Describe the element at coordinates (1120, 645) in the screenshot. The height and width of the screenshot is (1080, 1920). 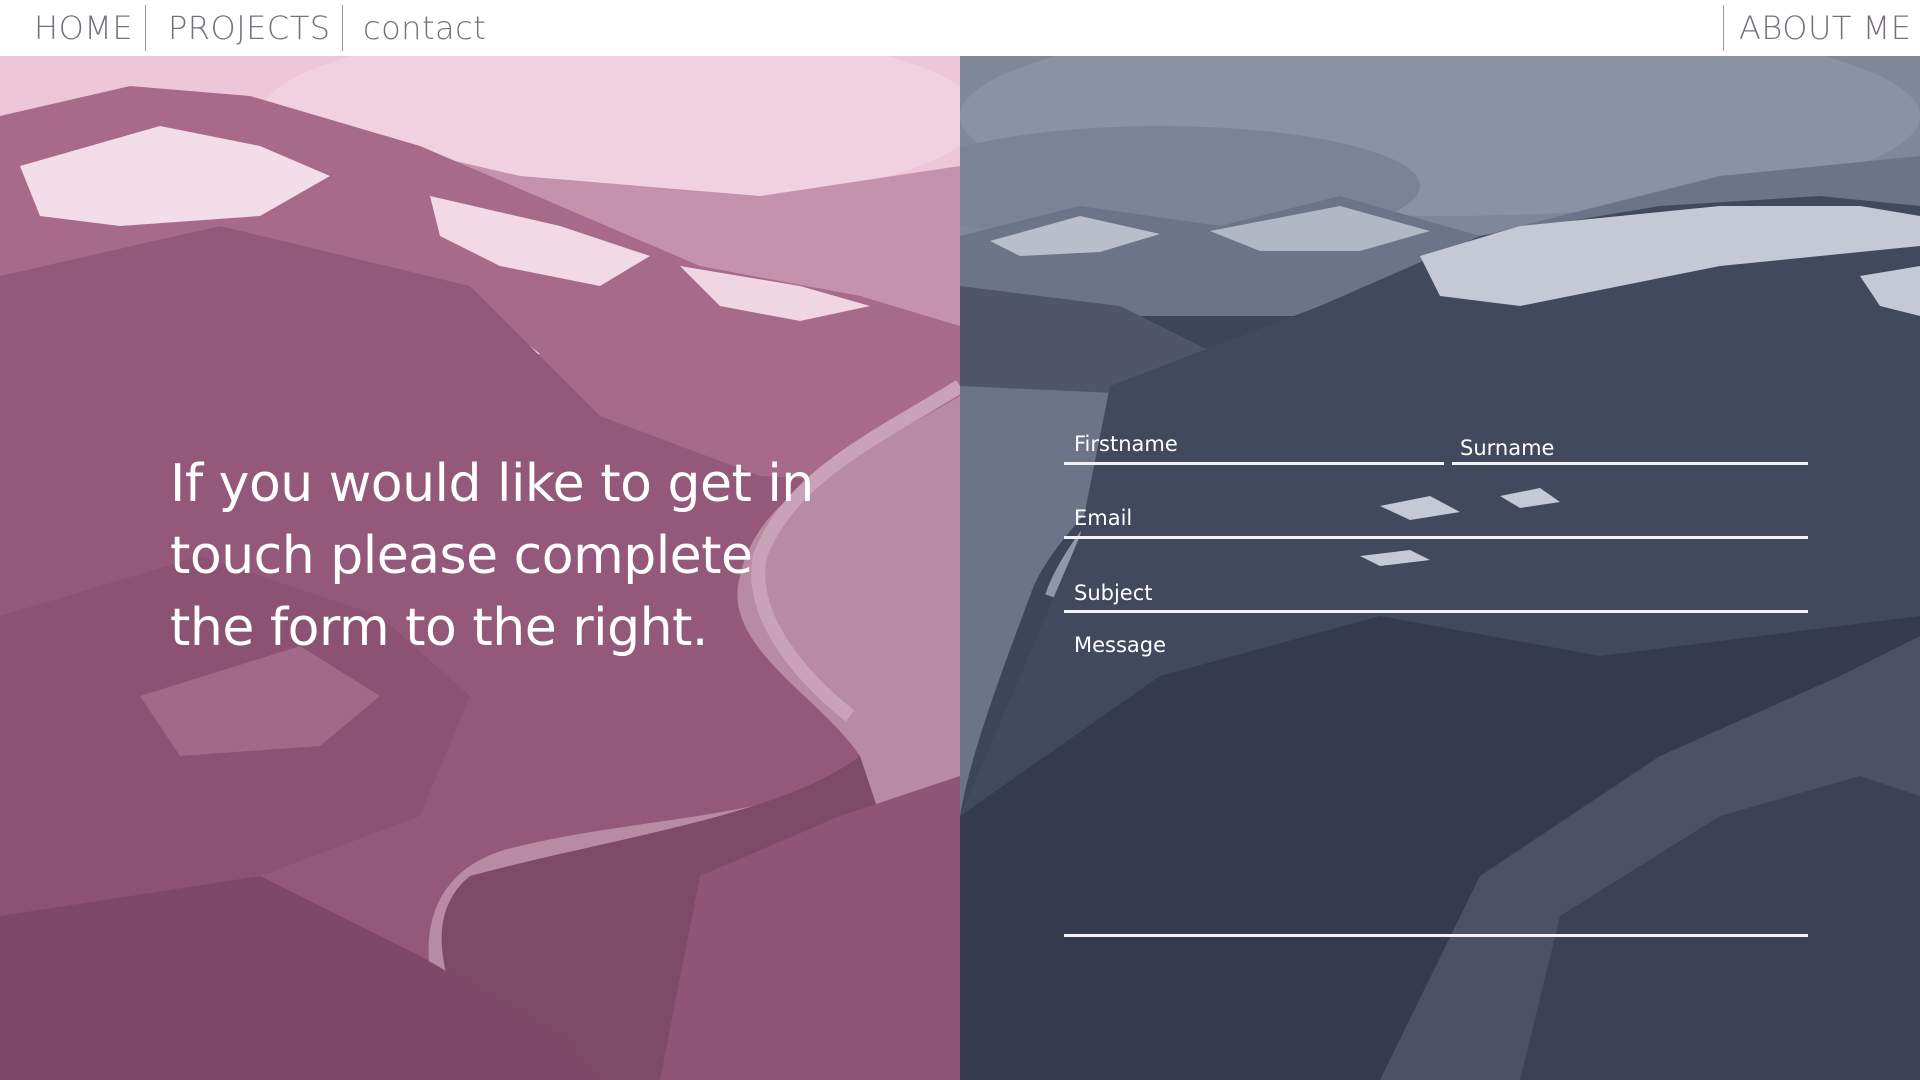
I see `message-label: Message` at that location.